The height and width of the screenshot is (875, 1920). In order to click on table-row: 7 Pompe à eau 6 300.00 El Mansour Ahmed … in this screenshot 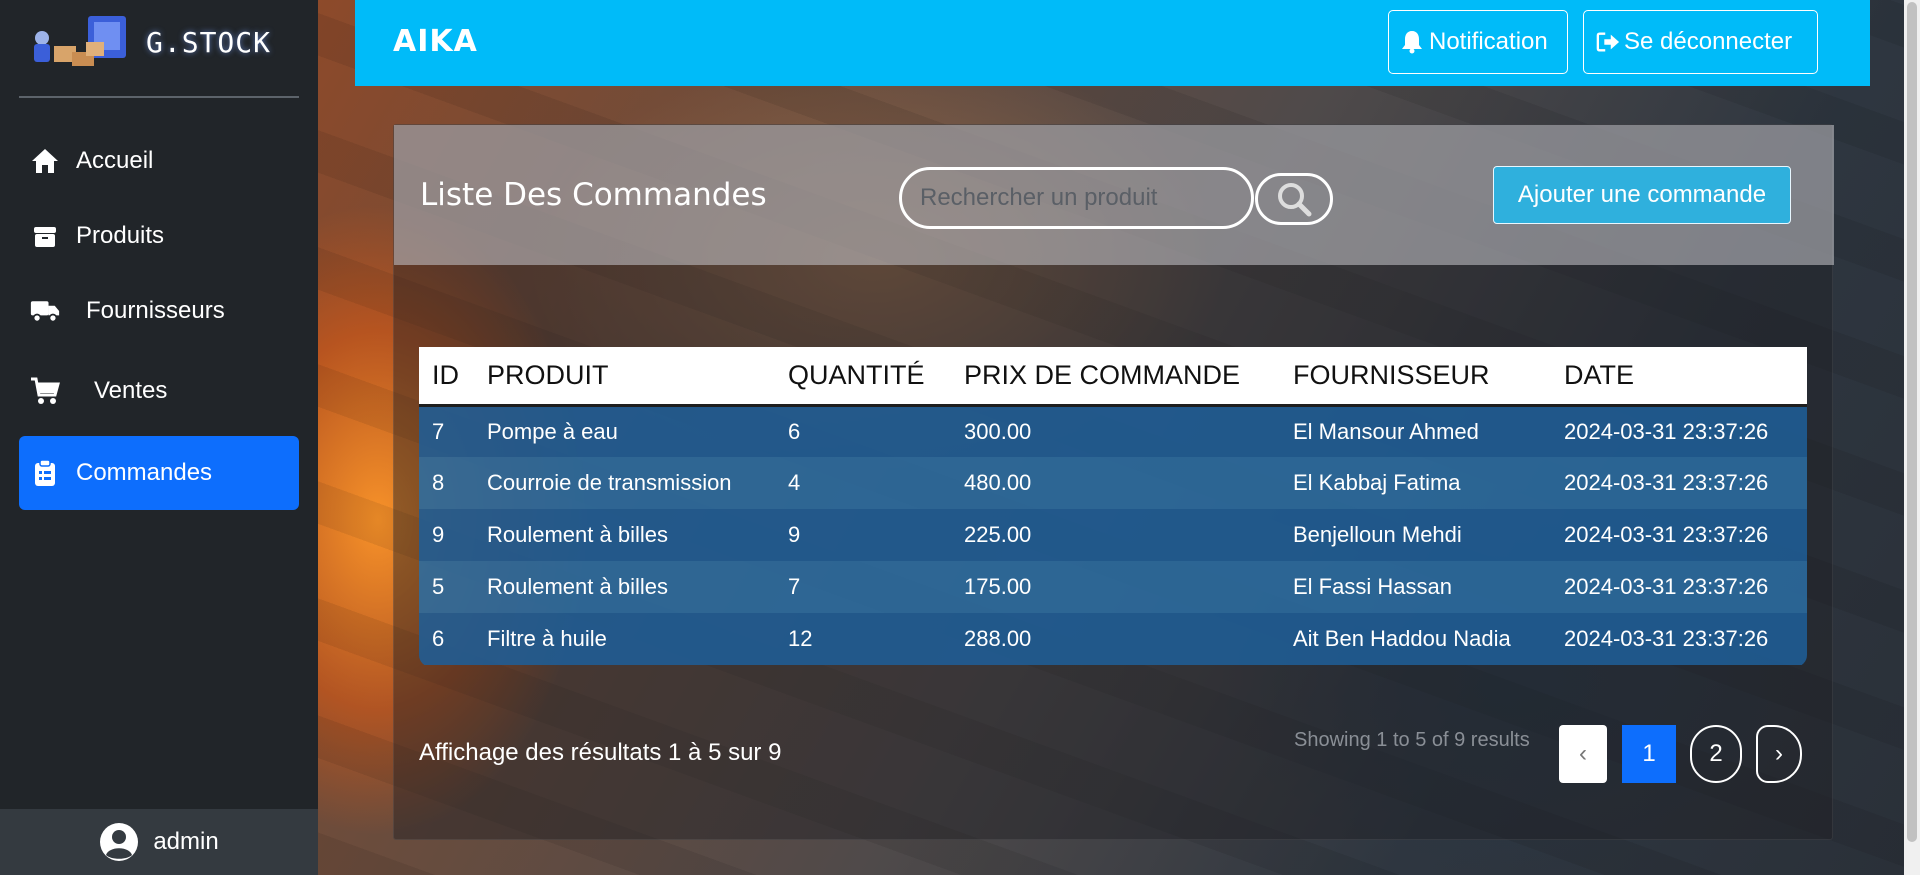, I will do `click(1113, 431)`.